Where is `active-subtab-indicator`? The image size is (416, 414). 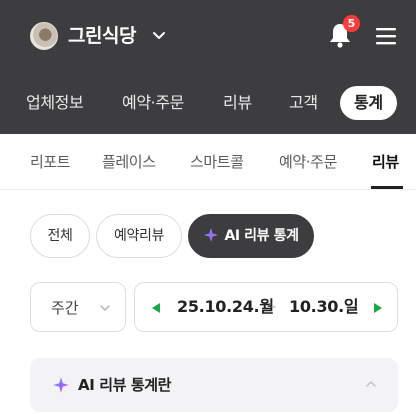
active-subtab-indicator is located at coordinates (387, 187).